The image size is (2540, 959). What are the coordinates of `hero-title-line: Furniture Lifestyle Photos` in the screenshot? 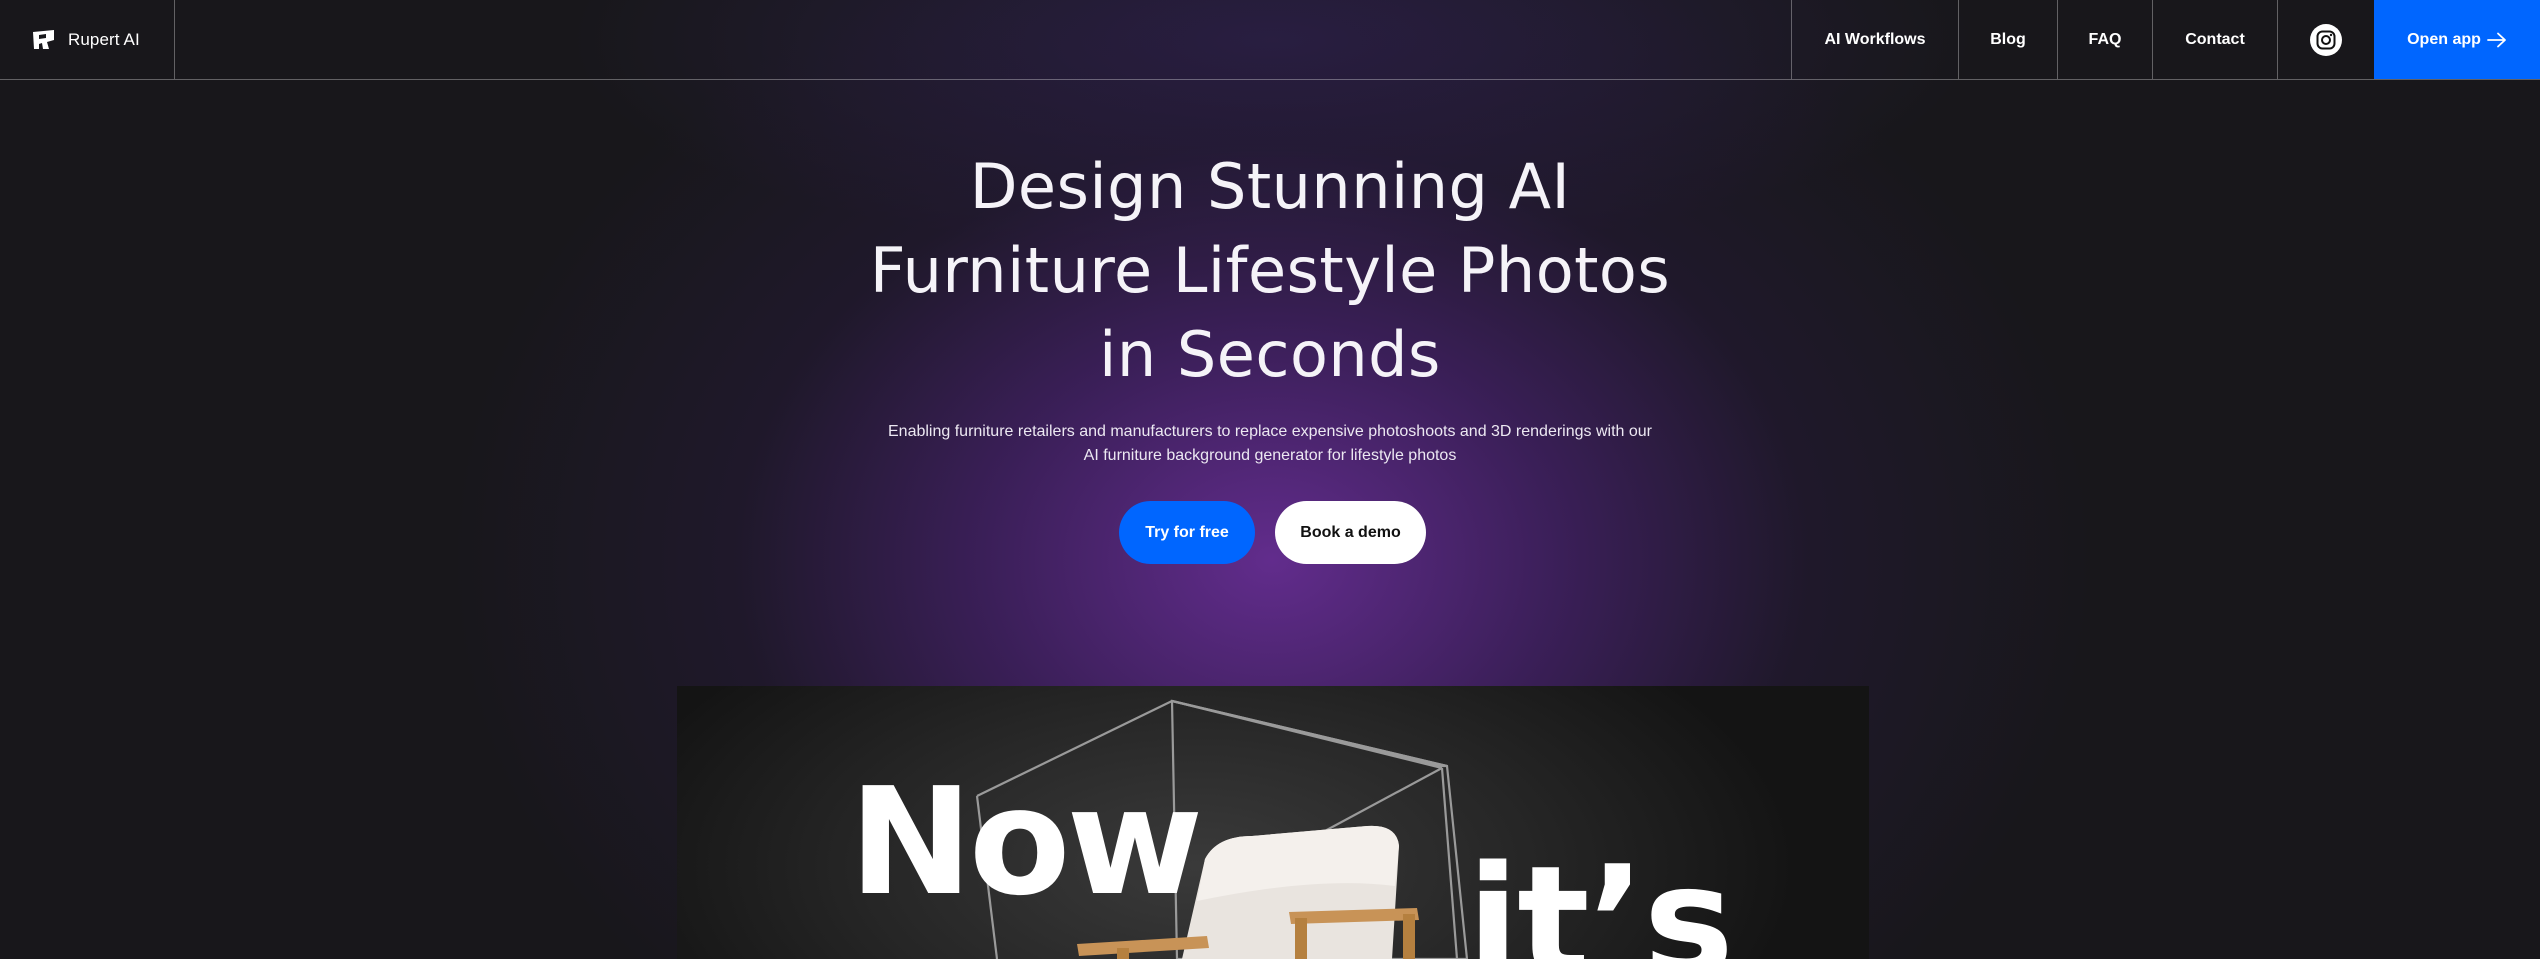 It's located at (1270, 270).